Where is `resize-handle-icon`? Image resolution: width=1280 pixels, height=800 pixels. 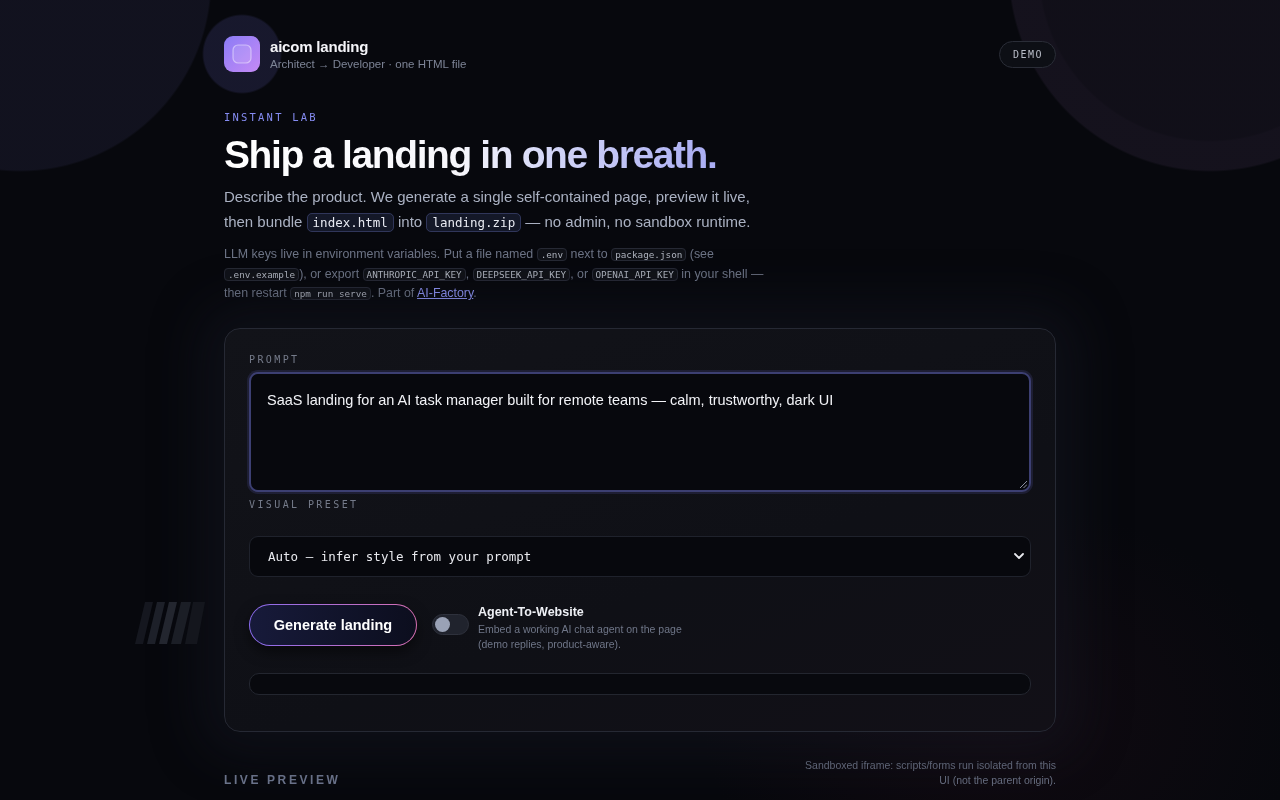
resize-handle-icon is located at coordinates (1023, 483).